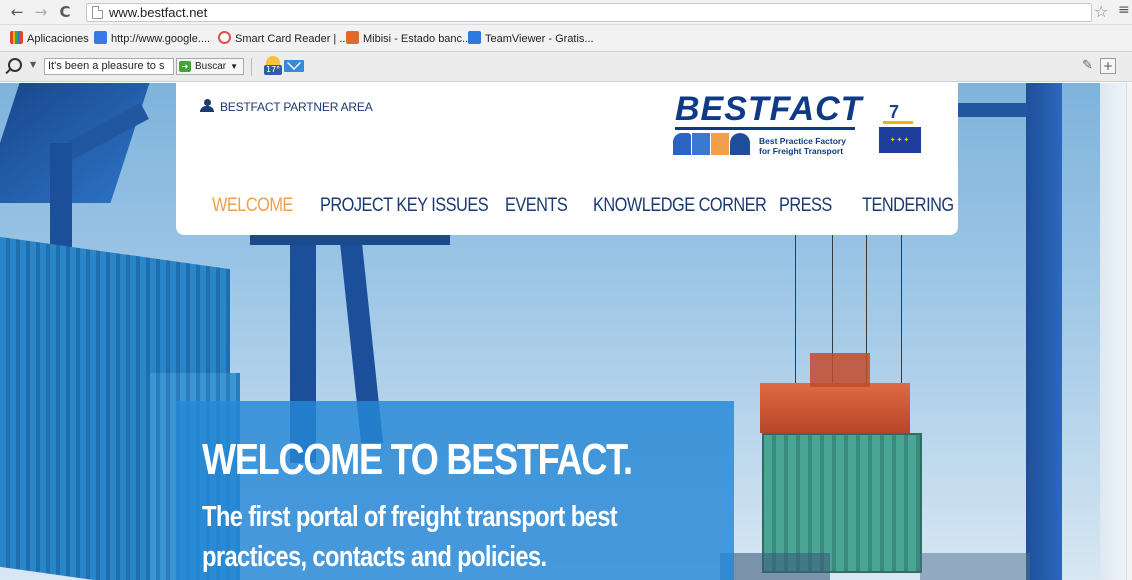  I want to click on truck-logo-icon, so click(712, 144).